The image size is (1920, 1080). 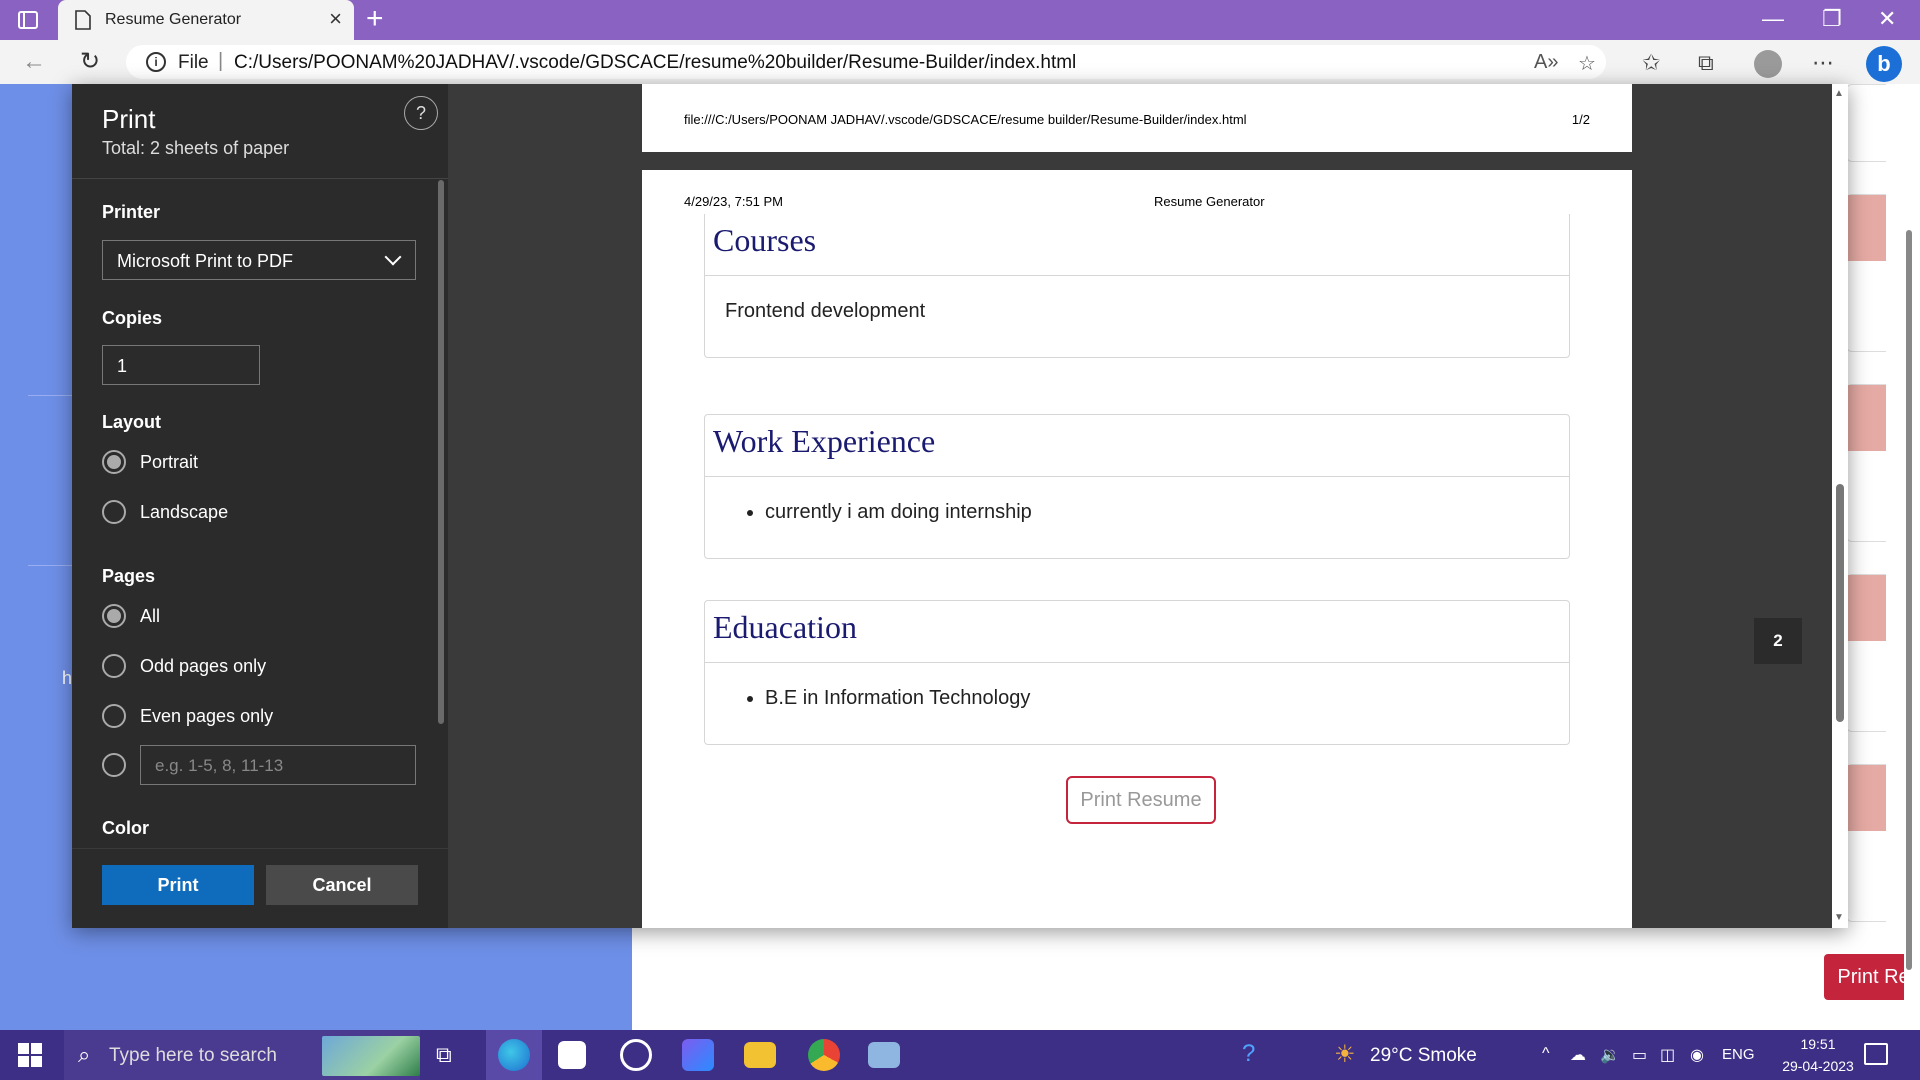 What do you see at coordinates (375, 19) in the screenshot?
I see `new-tab-icon: +` at bounding box center [375, 19].